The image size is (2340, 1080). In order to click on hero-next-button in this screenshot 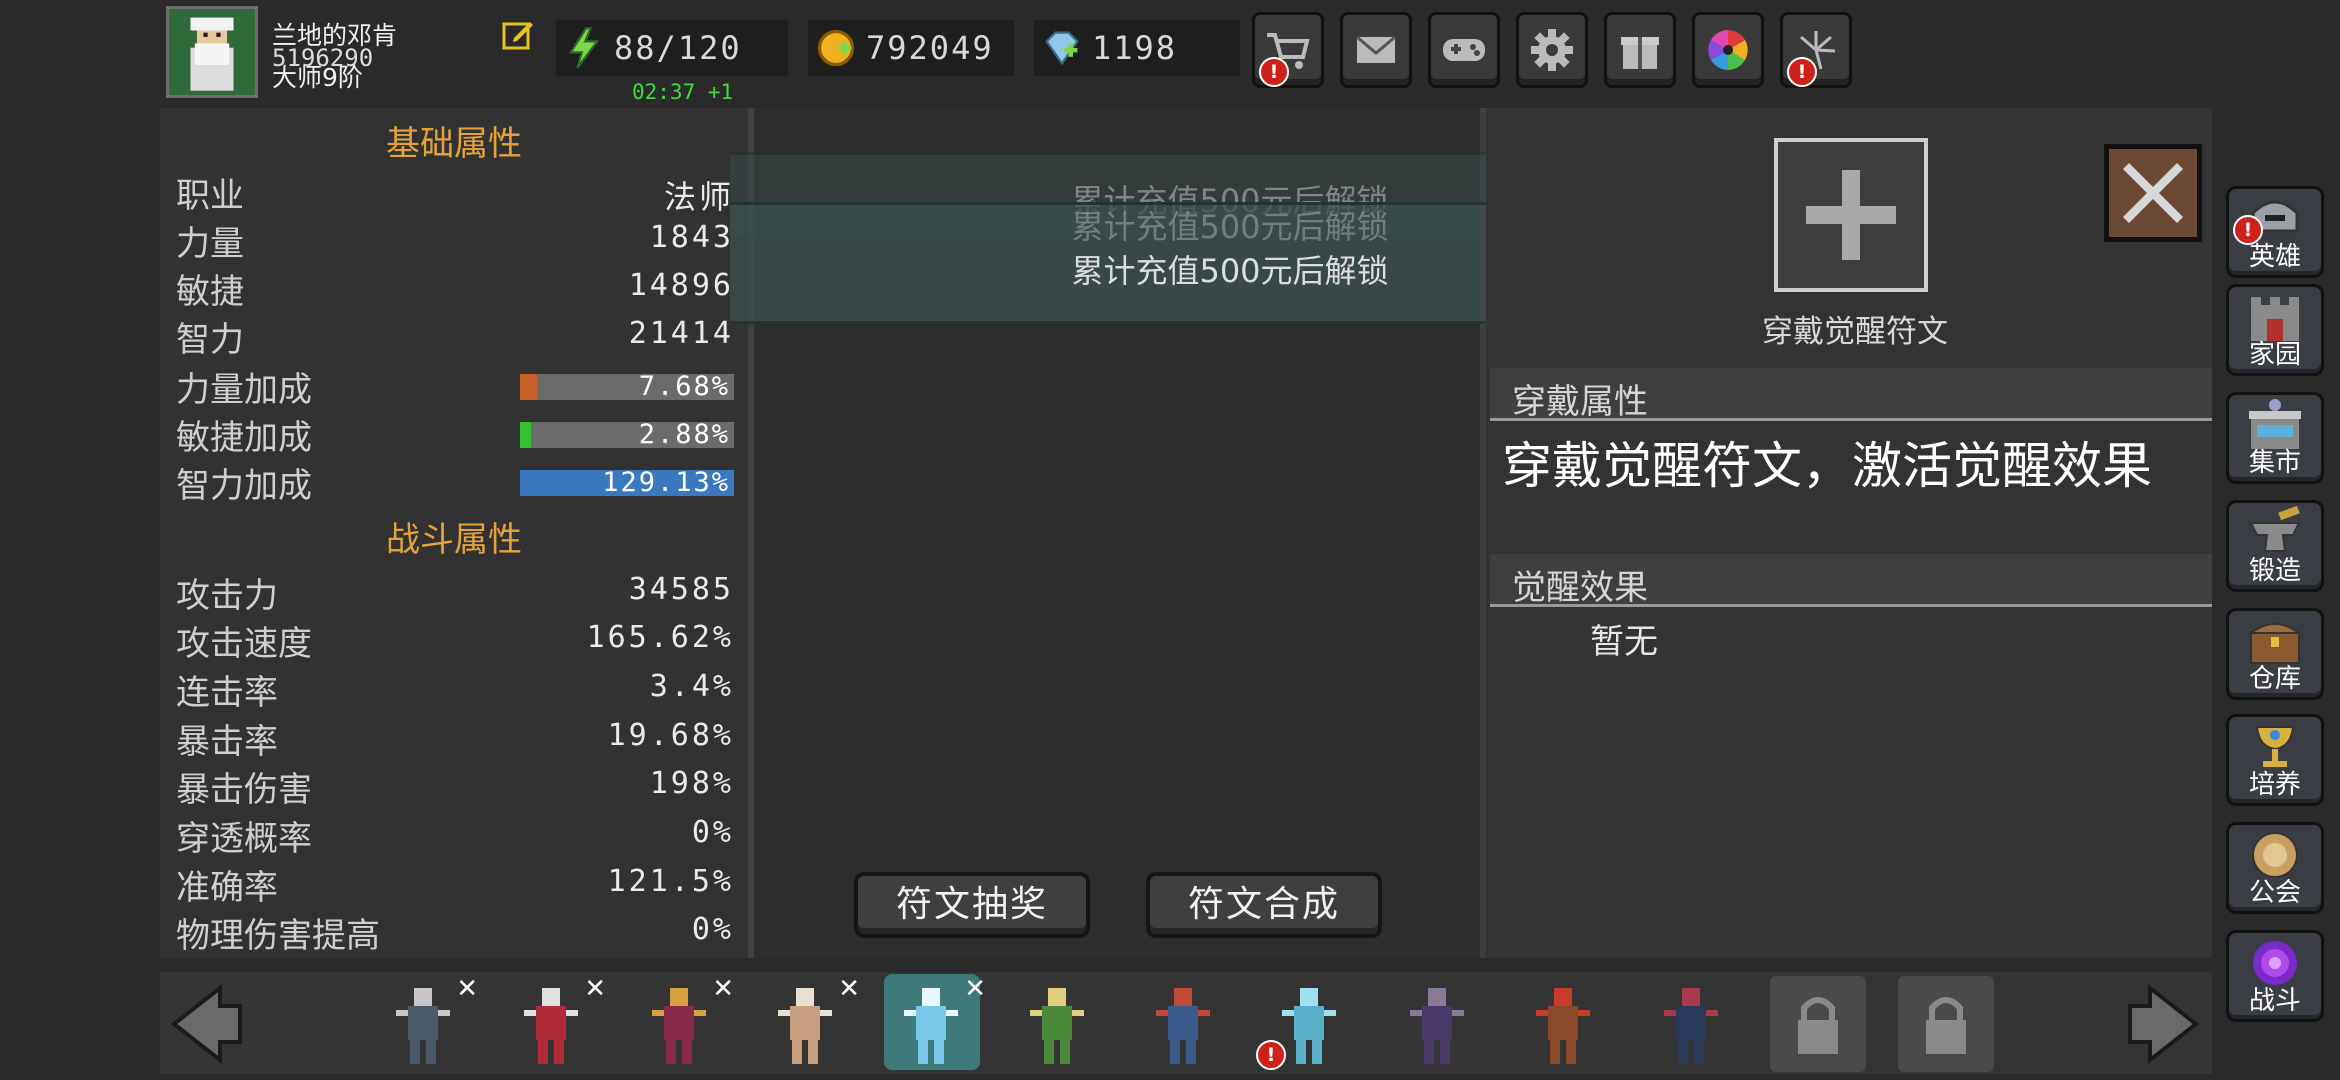, I will do `click(2166, 1024)`.